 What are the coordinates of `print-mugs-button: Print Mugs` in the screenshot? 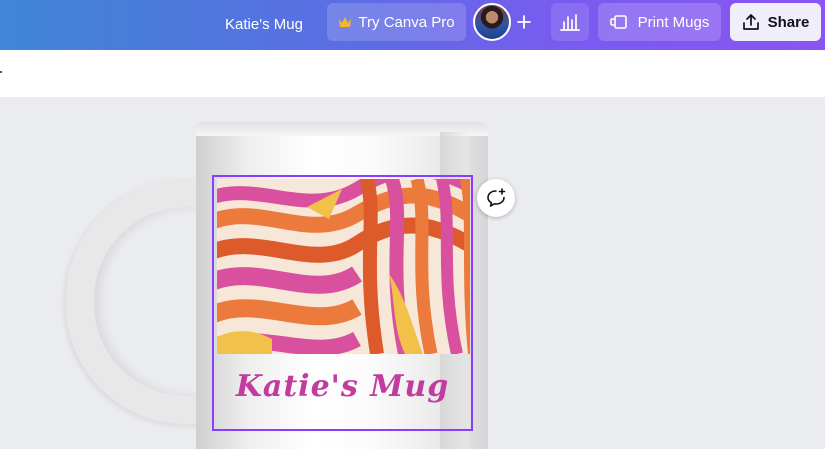 It's located at (659, 22).